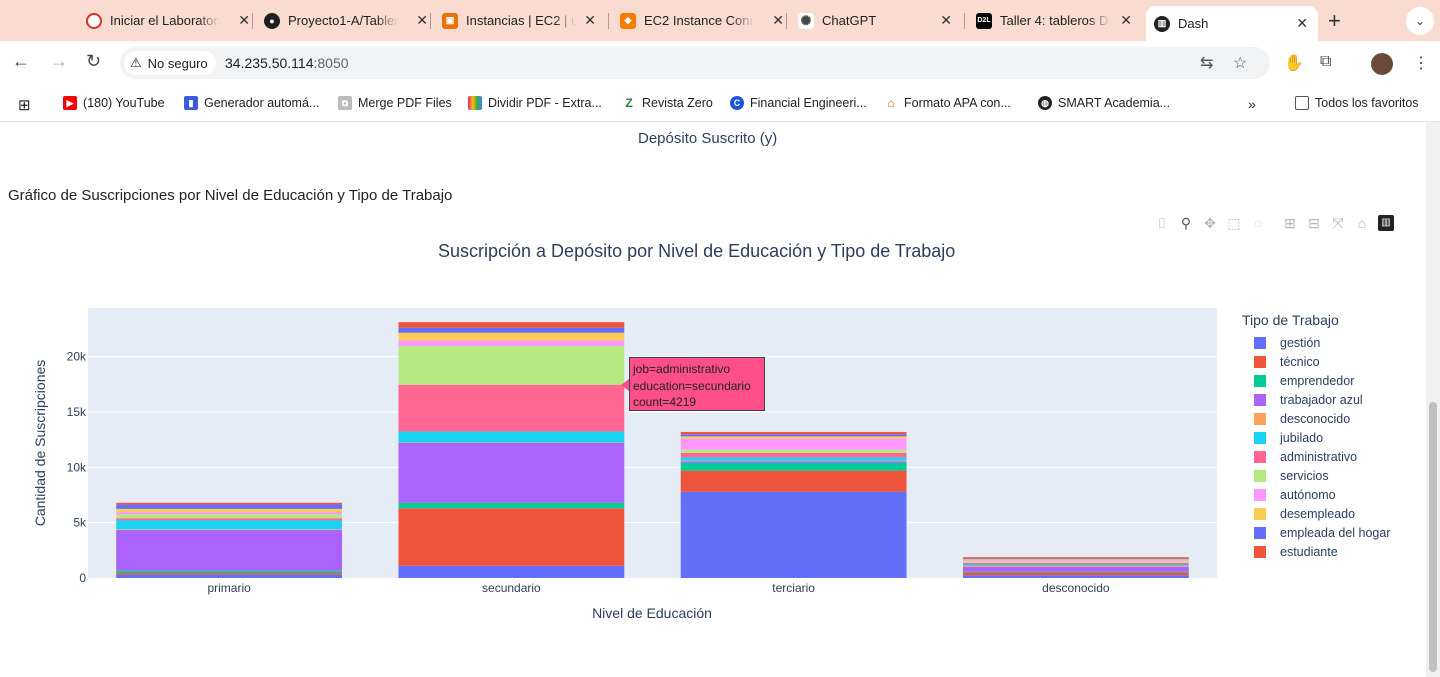 The width and height of the screenshot is (1440, 677). Describe the element at coordinates (1433, 537) in the screenshot. I see `scrollbar-thumb` at that location.